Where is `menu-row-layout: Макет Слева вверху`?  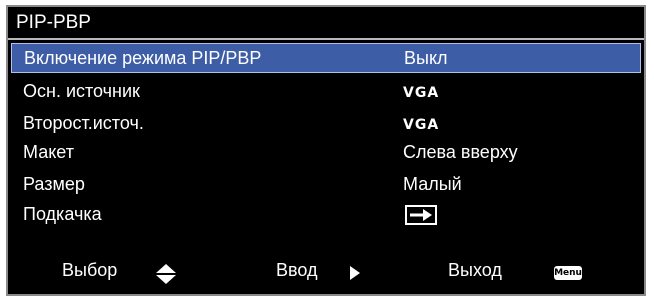 menu-row-layout: Макет Слева вверху is located at coordinates (326, 153).